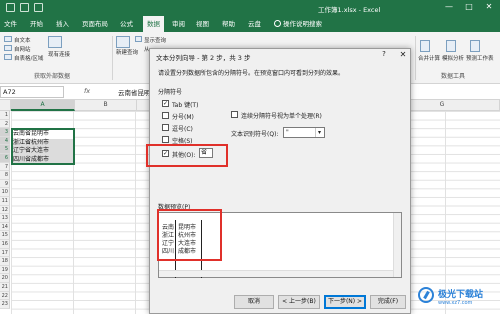 The image size is (500, 314). Describe the element at coordinates (5, 227) in the screenshot. I see `row-header: 14` at that location.